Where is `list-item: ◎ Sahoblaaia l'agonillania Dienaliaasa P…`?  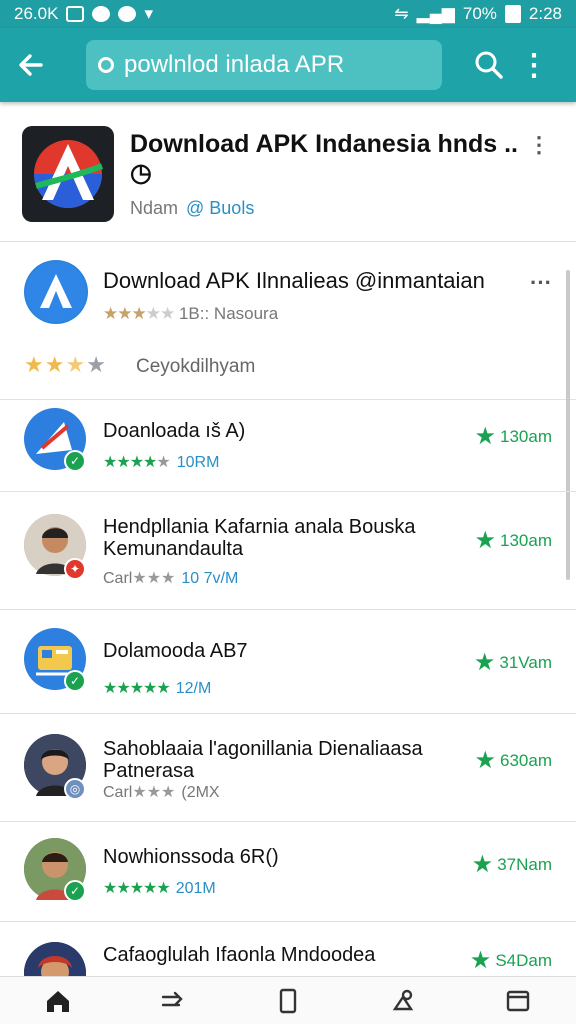 list-item: ◎ Sahoblaaia l'agonillania Dienaliaasa P… is located at coordinates (288, 768).